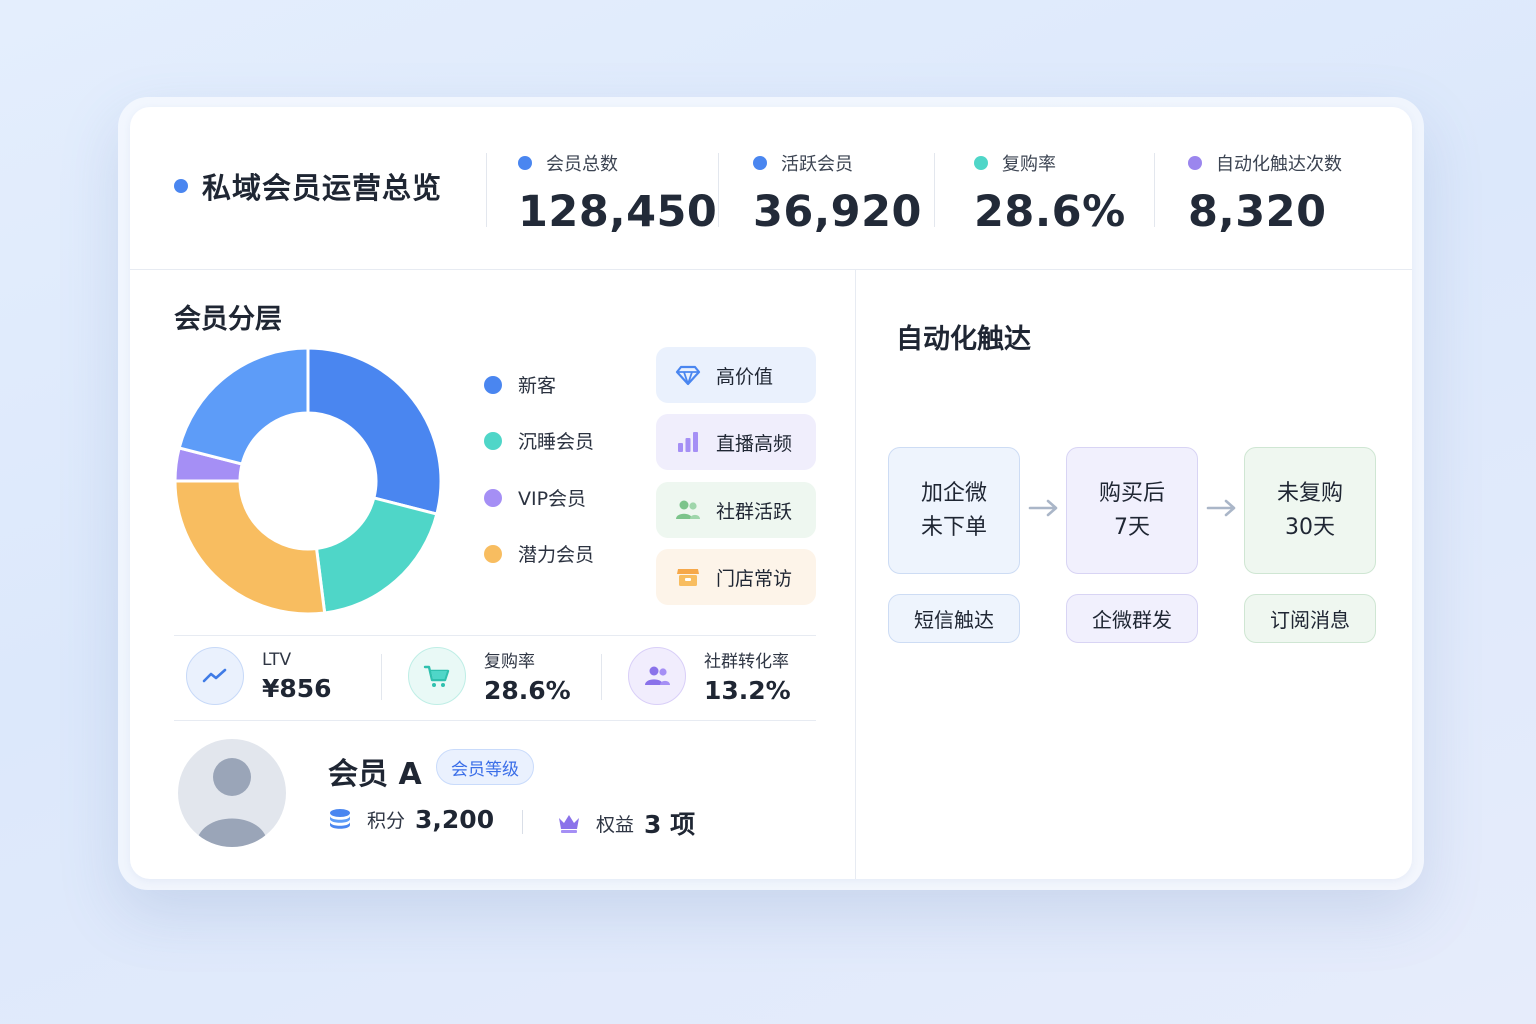 The image size is (1536, 1024). I want to click on metric-community-conversion: 社群转化率 13.2%, so click(709, 676).